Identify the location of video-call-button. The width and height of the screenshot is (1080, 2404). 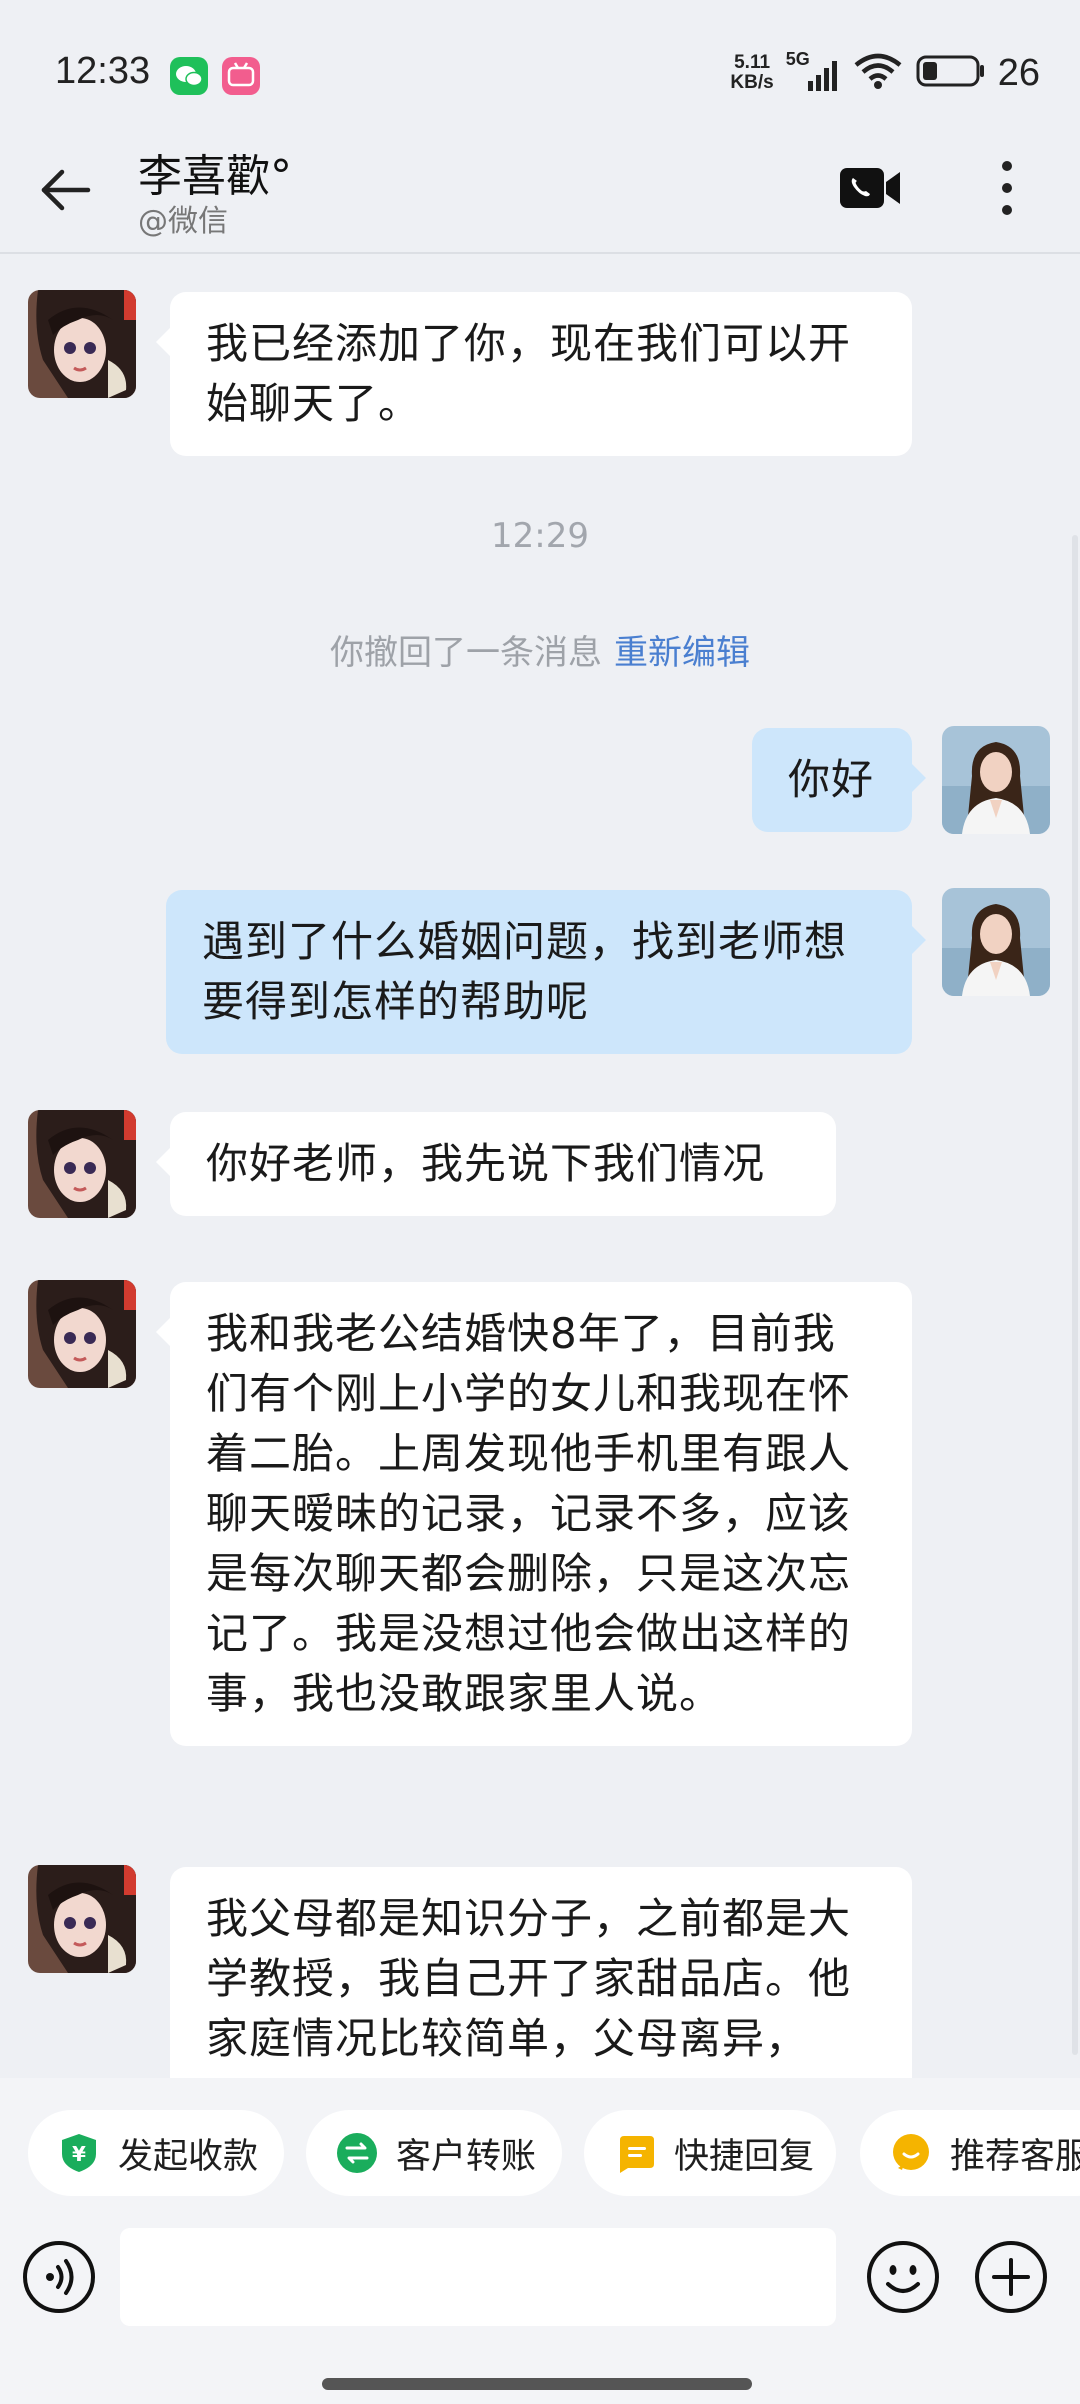
(870, 188).